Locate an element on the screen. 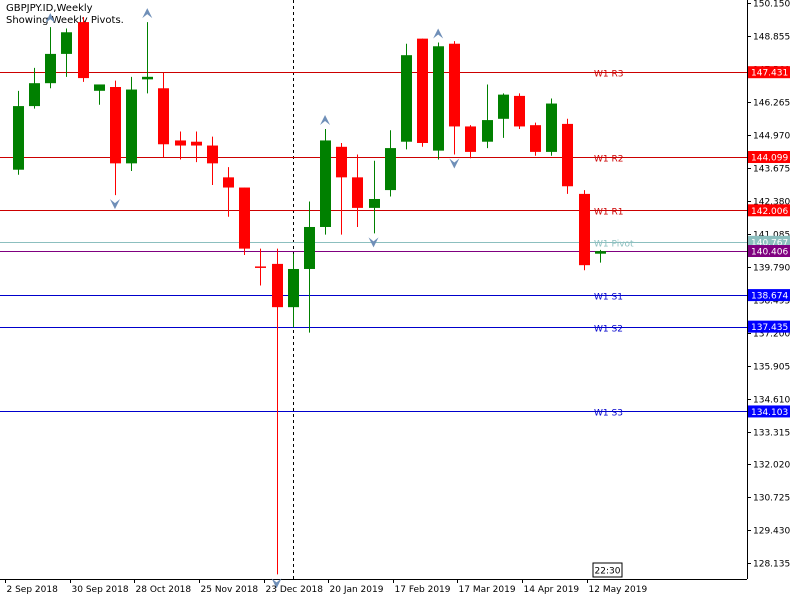 The image size is (800, 600). time-tick-label: 30 Sep 2018 is located at coordinates (100, 590).